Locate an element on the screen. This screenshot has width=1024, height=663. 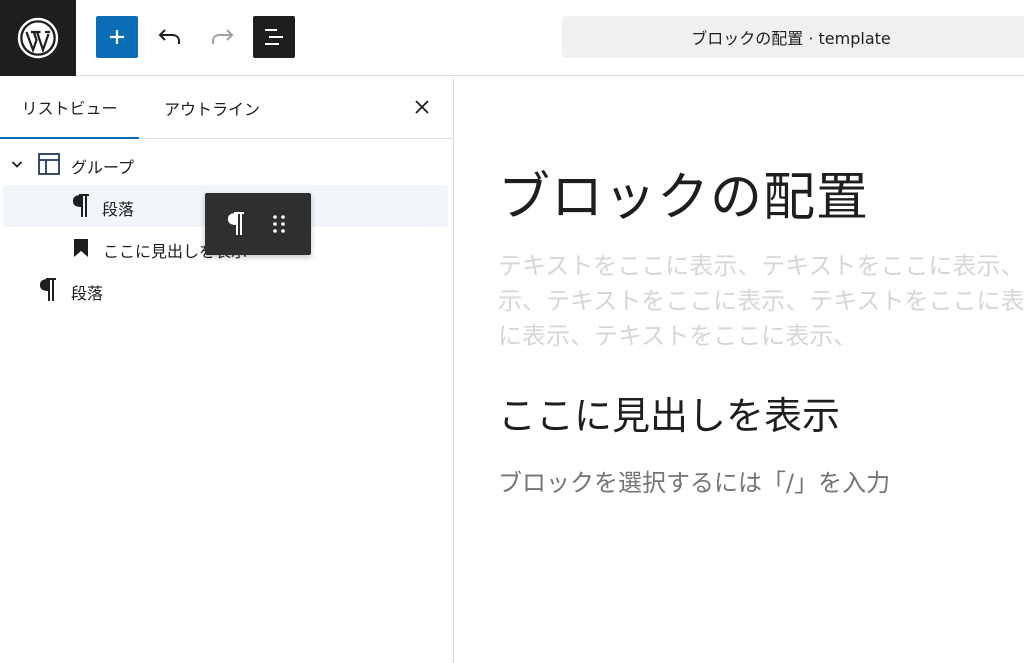
close-sidebar-button is located at coordinates (422, 107).